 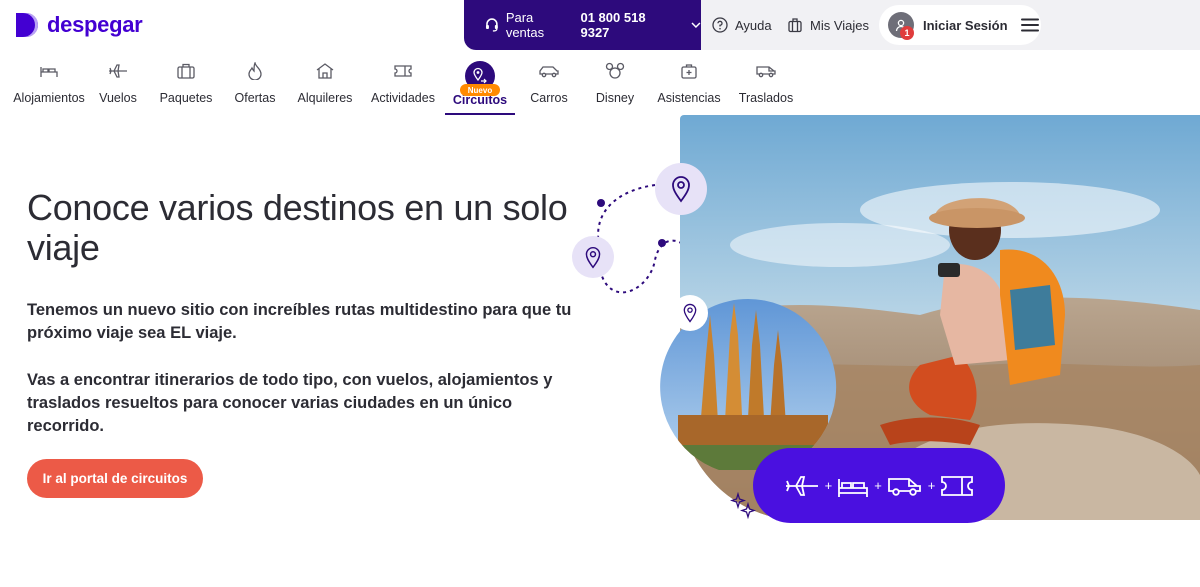 I want to click on circuits-portal-button: Ir al portal de circuitos, so click(x=115, y=478).